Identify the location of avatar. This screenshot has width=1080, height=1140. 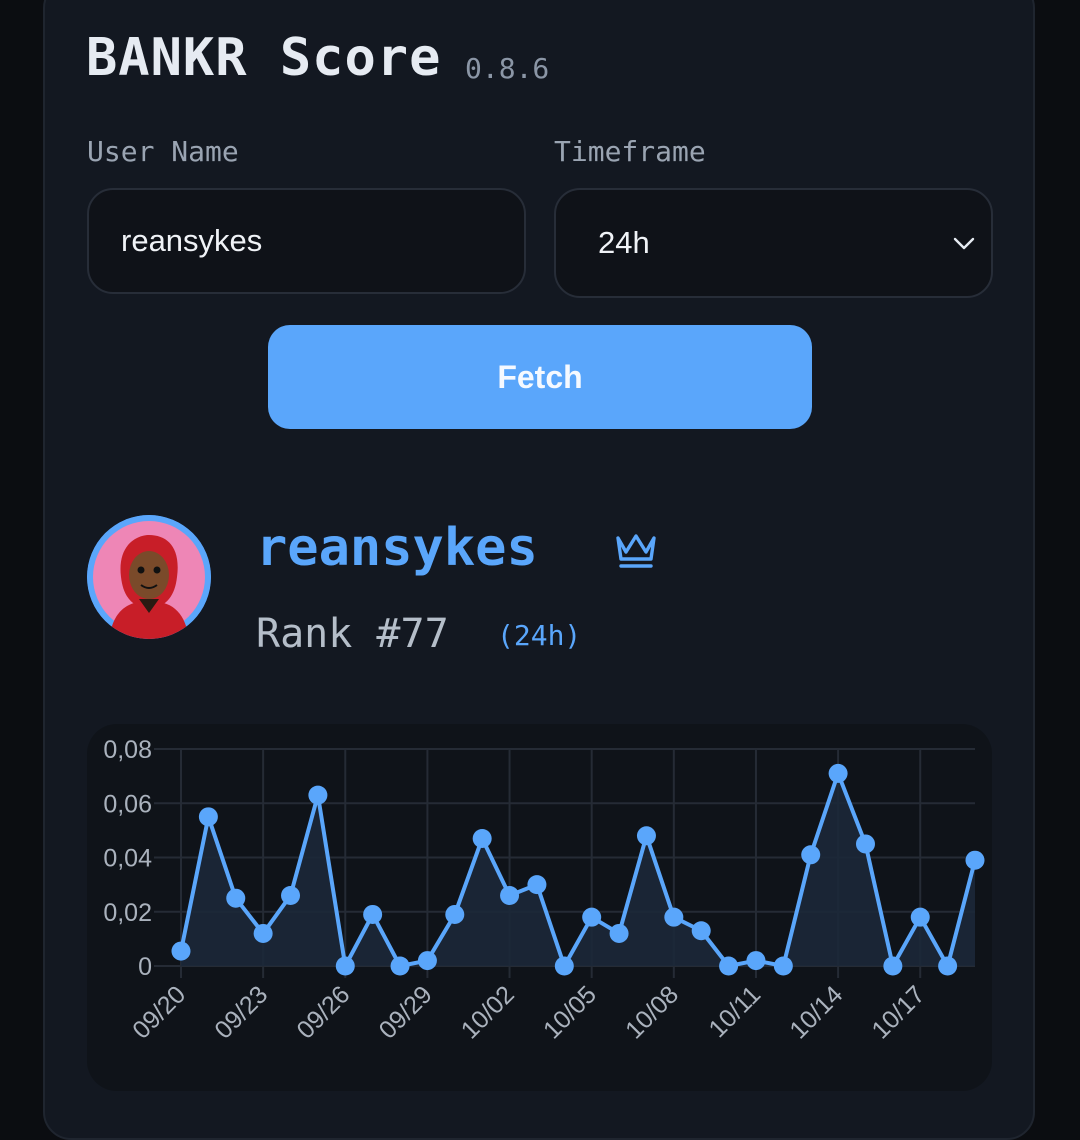
(149, 577).